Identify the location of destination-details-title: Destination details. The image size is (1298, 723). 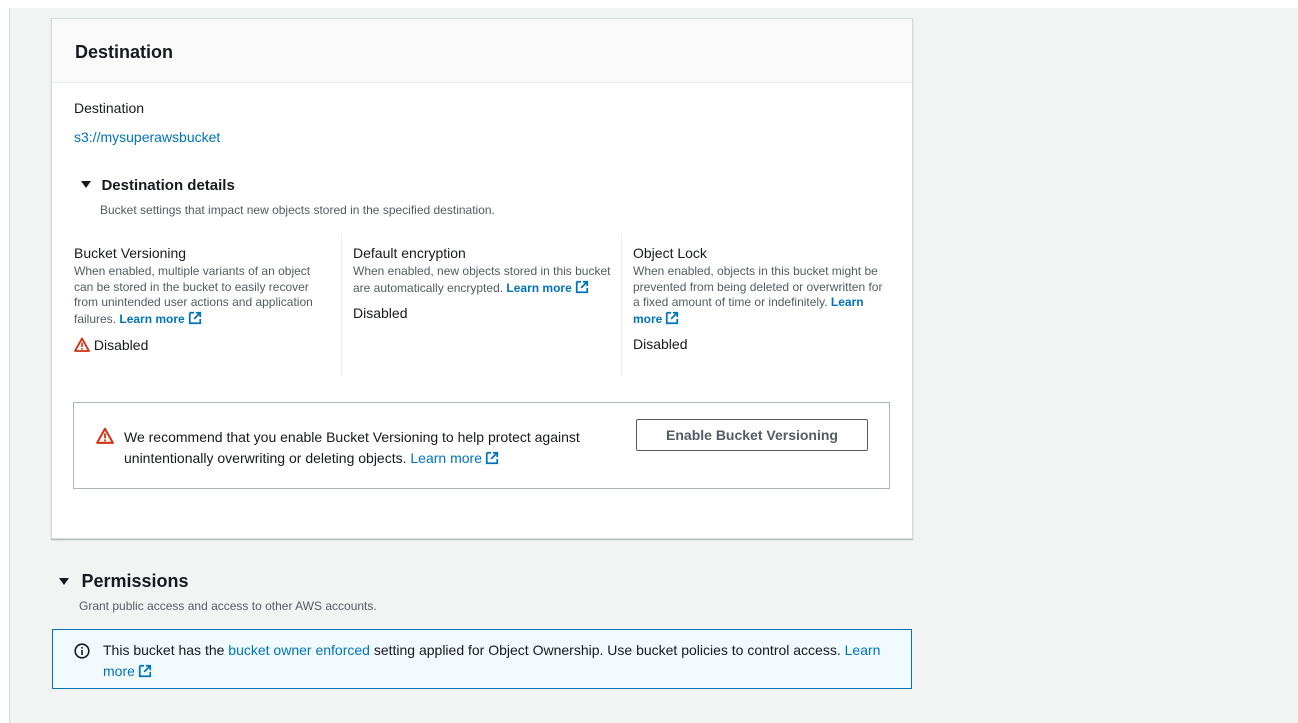
(168, 185).